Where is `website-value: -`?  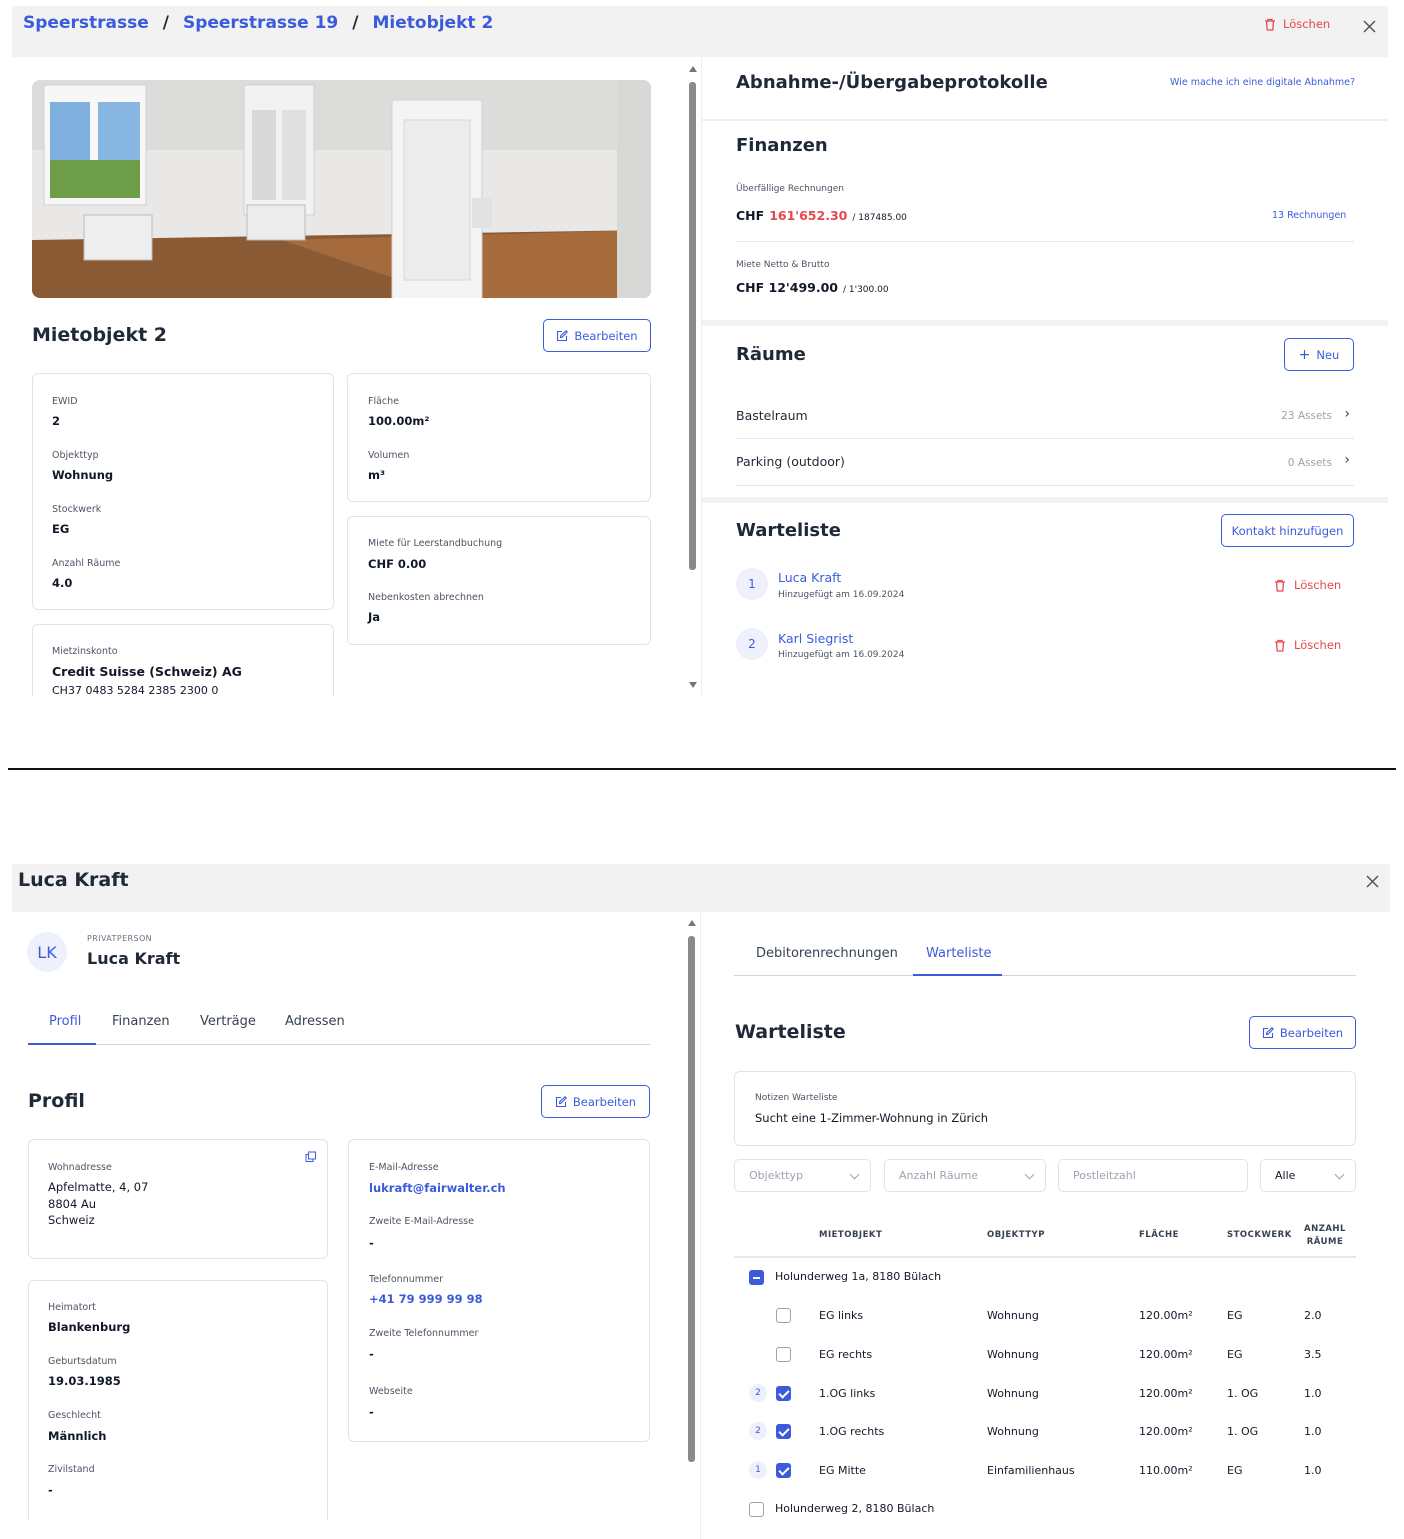
website-value: - is located at coordinates (371, 1412).